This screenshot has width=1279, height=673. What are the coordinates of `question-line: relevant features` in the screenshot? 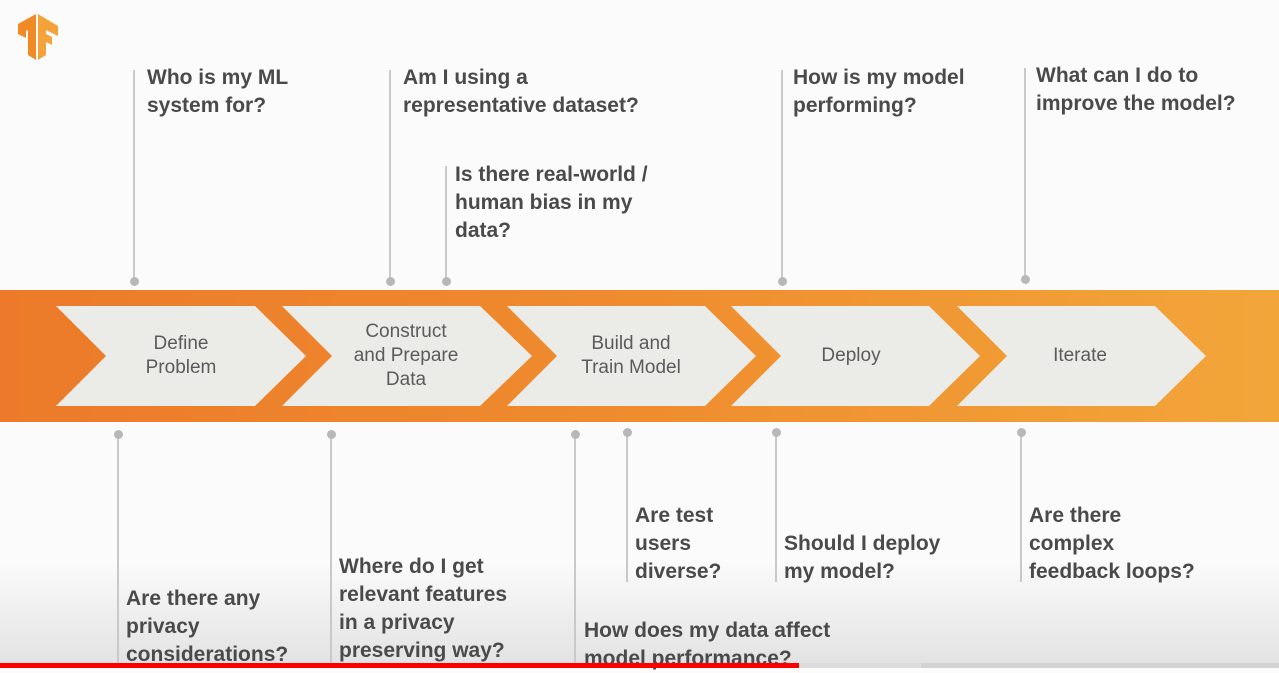 It's located at (423, 594).